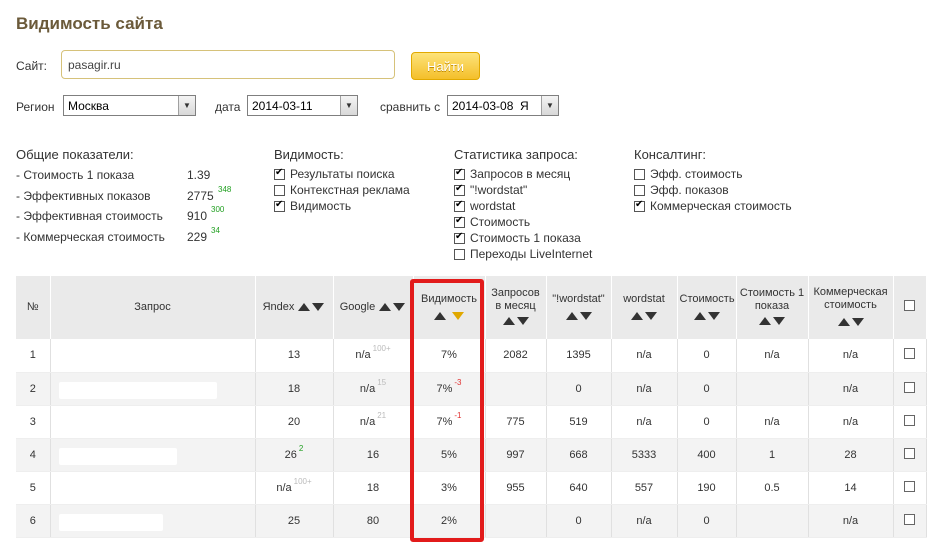  I want to click on query-option-cost1: Стоимость 1 показа, so click(517, 238).